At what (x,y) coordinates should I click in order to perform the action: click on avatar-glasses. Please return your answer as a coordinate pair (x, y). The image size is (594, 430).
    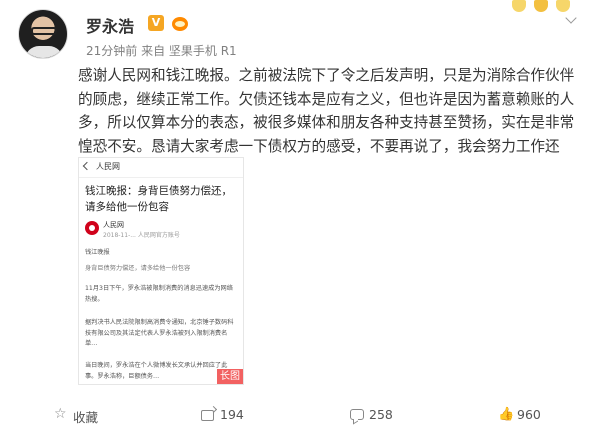
    Looking at the image, I should click on (44, 31).